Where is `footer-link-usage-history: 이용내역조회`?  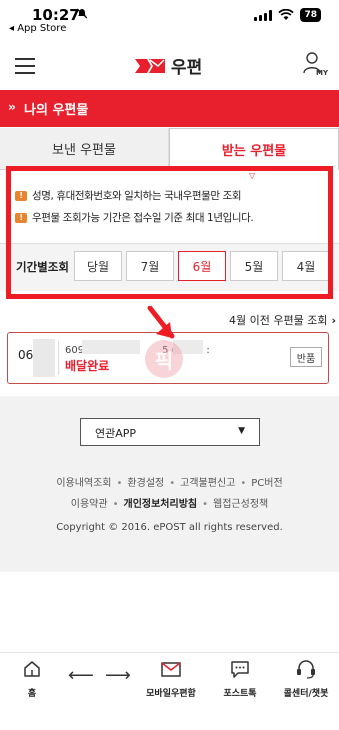
footer-link-usage-history: 이용내역조회 is located at coordinates (83, 483).